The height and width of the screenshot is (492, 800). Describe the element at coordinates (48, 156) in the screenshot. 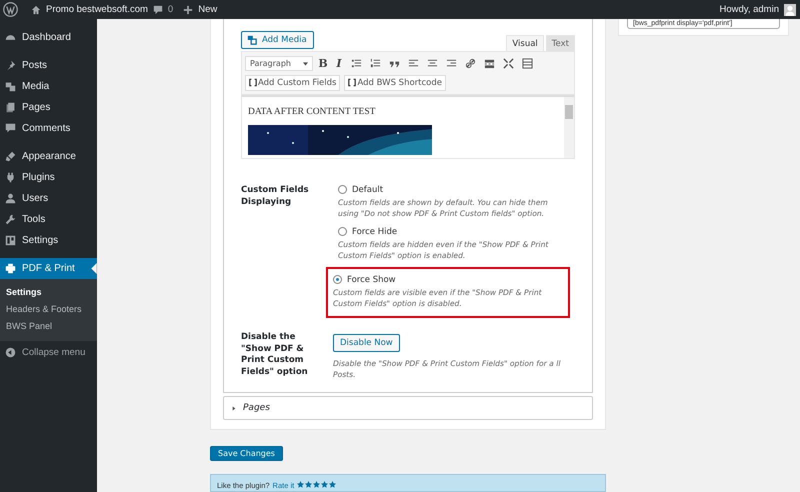

I see `menu-item: Appearance` at that location.